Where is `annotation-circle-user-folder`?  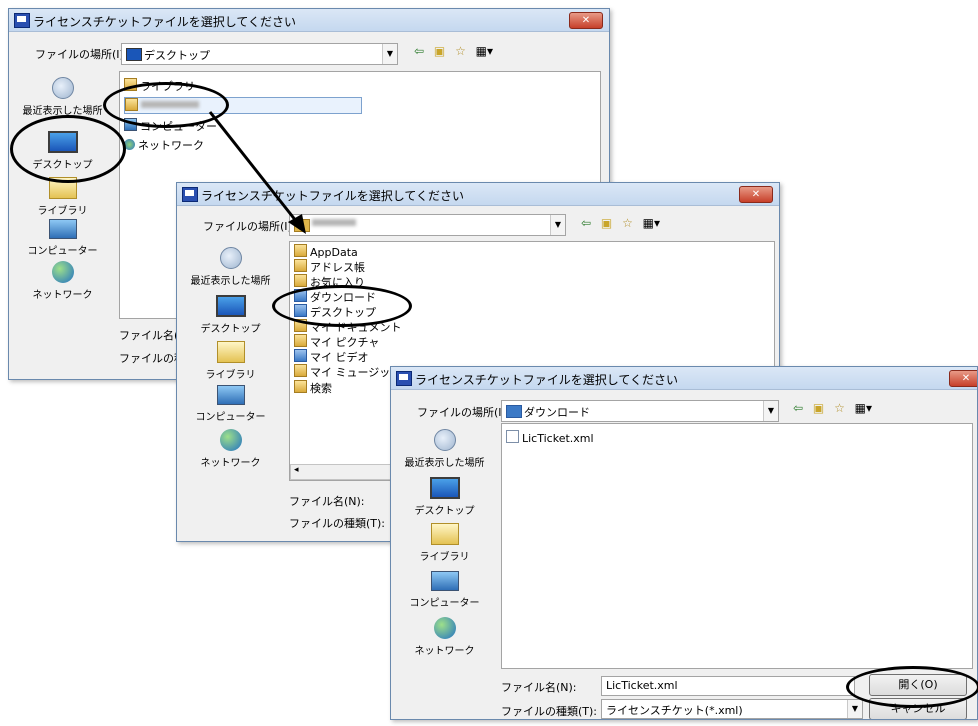
annotation-circle-user-folder is located at coordinates (166, 105).